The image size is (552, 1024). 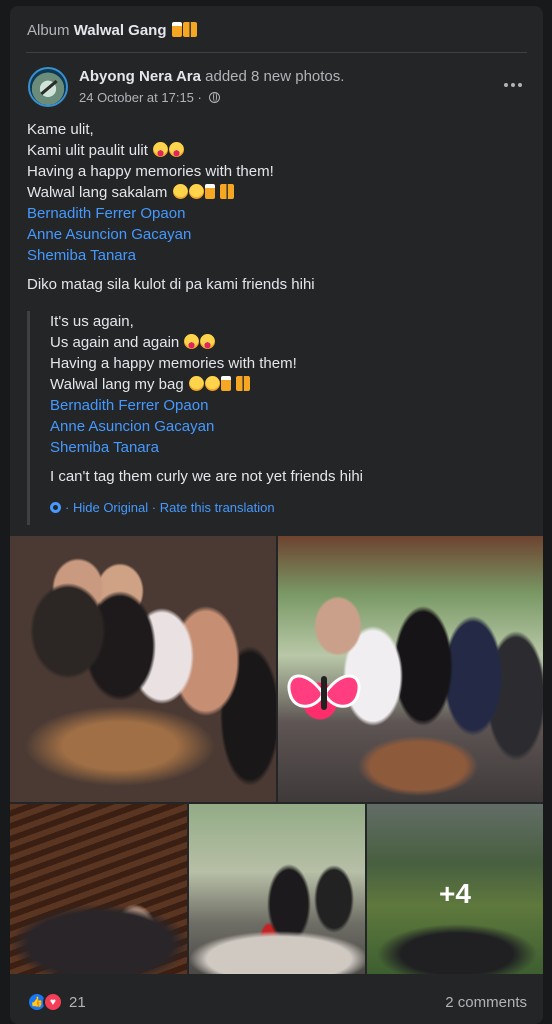 I want to click on album-name: Walwal Gang, so click(x=120, y=30).